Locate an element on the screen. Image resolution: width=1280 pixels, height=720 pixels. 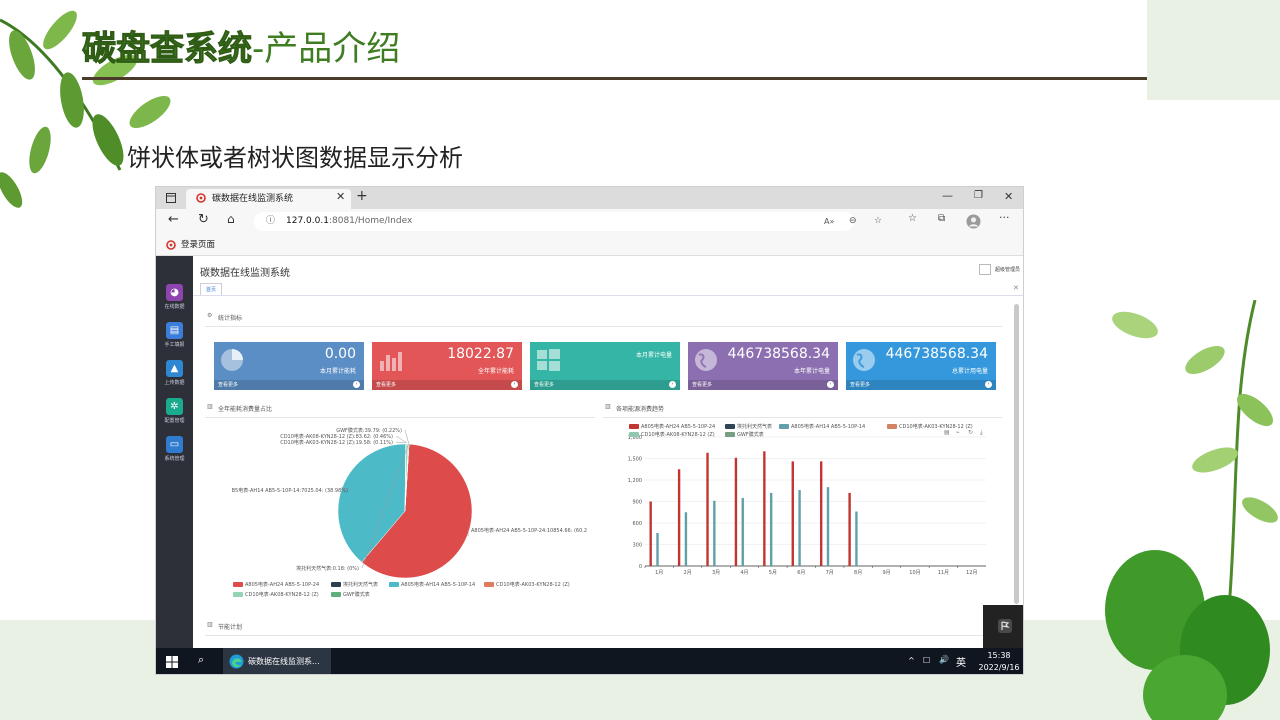
stat-card-total-power: 446738568.34 总累计用电量 查看更多 › is located at coordinates (921, 366).